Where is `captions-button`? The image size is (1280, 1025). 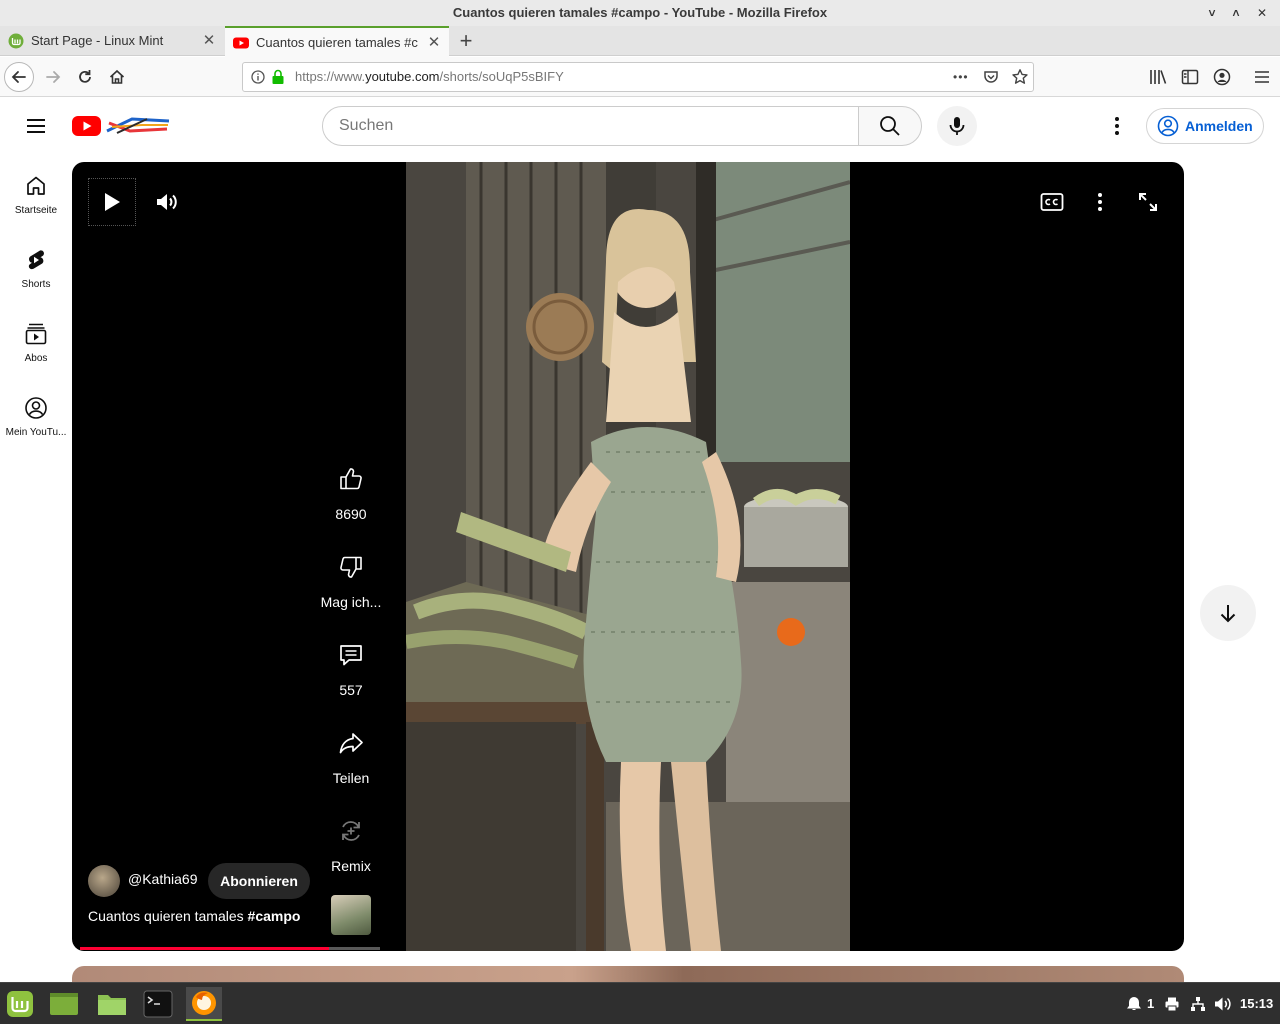 captions-button is located at coordinates (1052, 202).